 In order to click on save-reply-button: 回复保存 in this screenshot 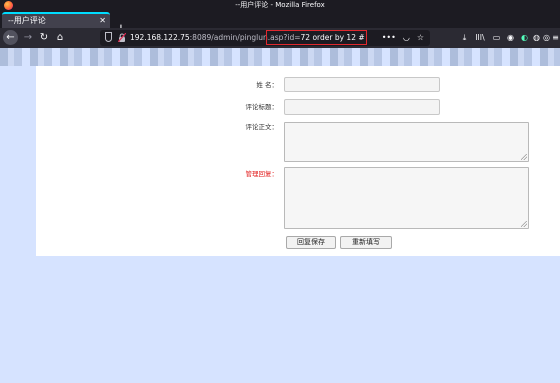, I will do `click(311, 242)`.